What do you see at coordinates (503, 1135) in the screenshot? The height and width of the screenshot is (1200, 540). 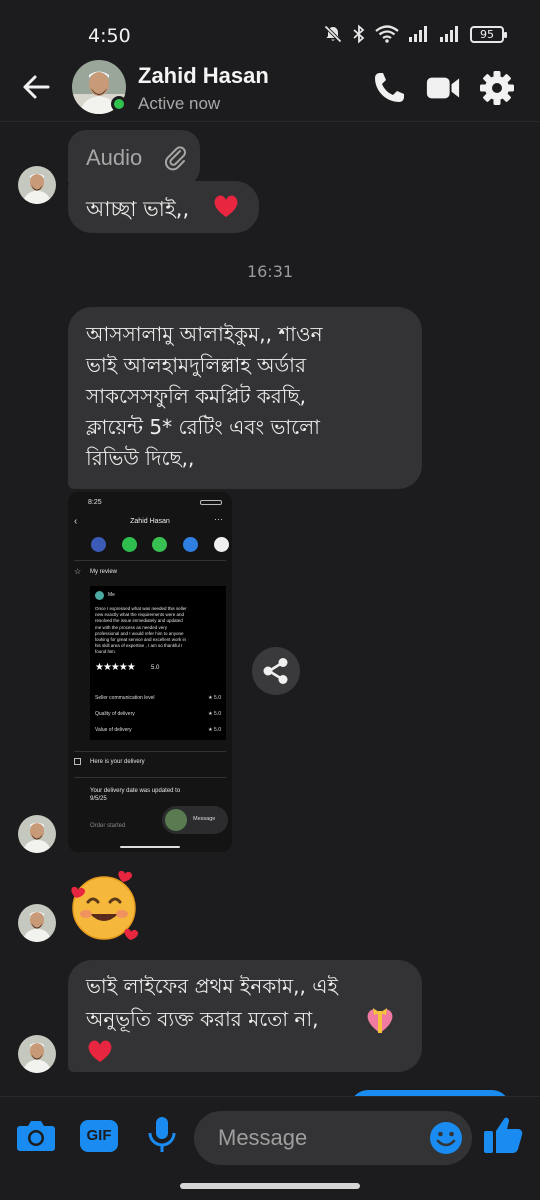 I see `thumbs-up-icon` at bounding box center [503, 1135].